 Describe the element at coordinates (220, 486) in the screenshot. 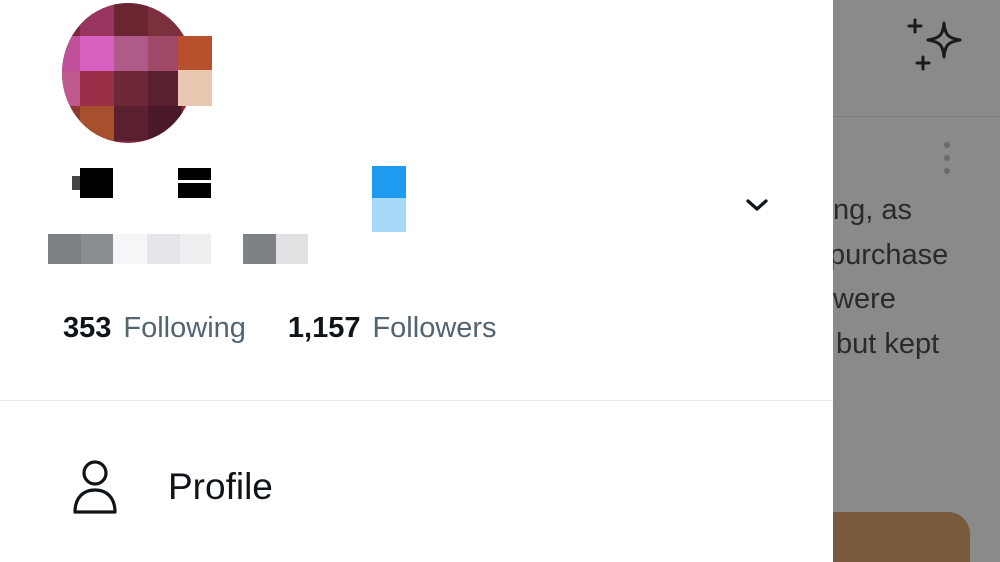

I see `menu-item-label: Profile` at that location.